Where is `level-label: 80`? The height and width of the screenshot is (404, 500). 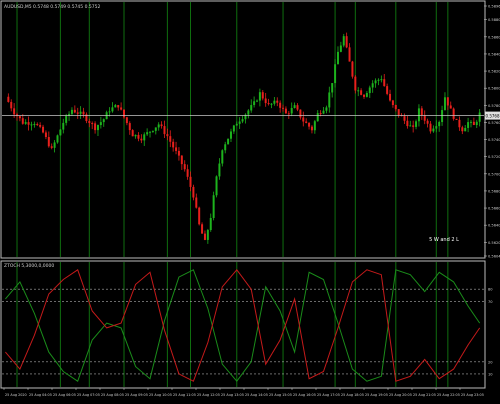 level-label: 80 is located at coordinates (490, 290).